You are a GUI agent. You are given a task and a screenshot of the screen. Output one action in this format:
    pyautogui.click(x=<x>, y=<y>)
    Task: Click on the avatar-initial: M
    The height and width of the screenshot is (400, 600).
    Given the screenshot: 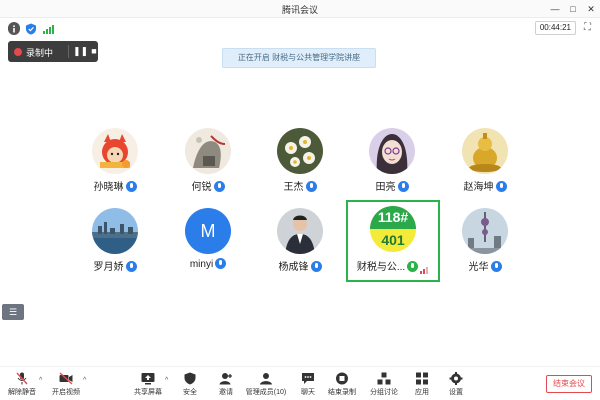 What is the action you would take?
    pyautogui.click(x=208, y=231)
    